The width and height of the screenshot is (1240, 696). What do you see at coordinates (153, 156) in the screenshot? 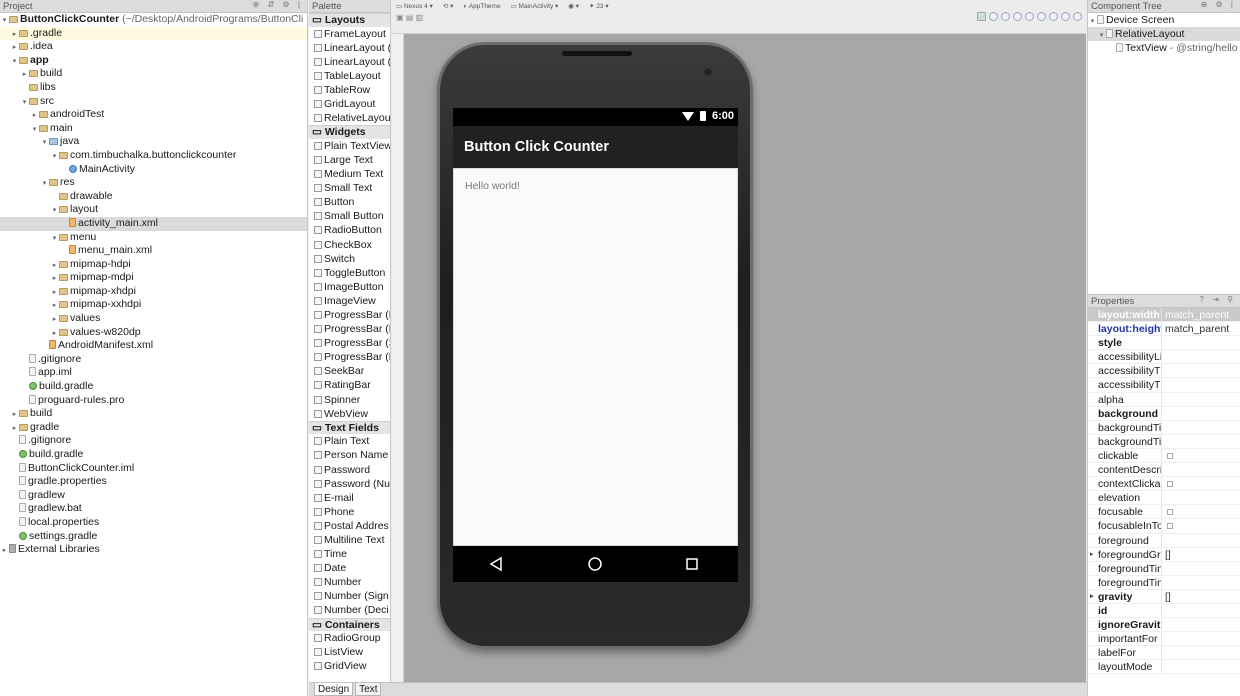
I see `project-tree-item: ▾ com.timbuchalka.buttonclickcounter` at bounding box center [153, 156].